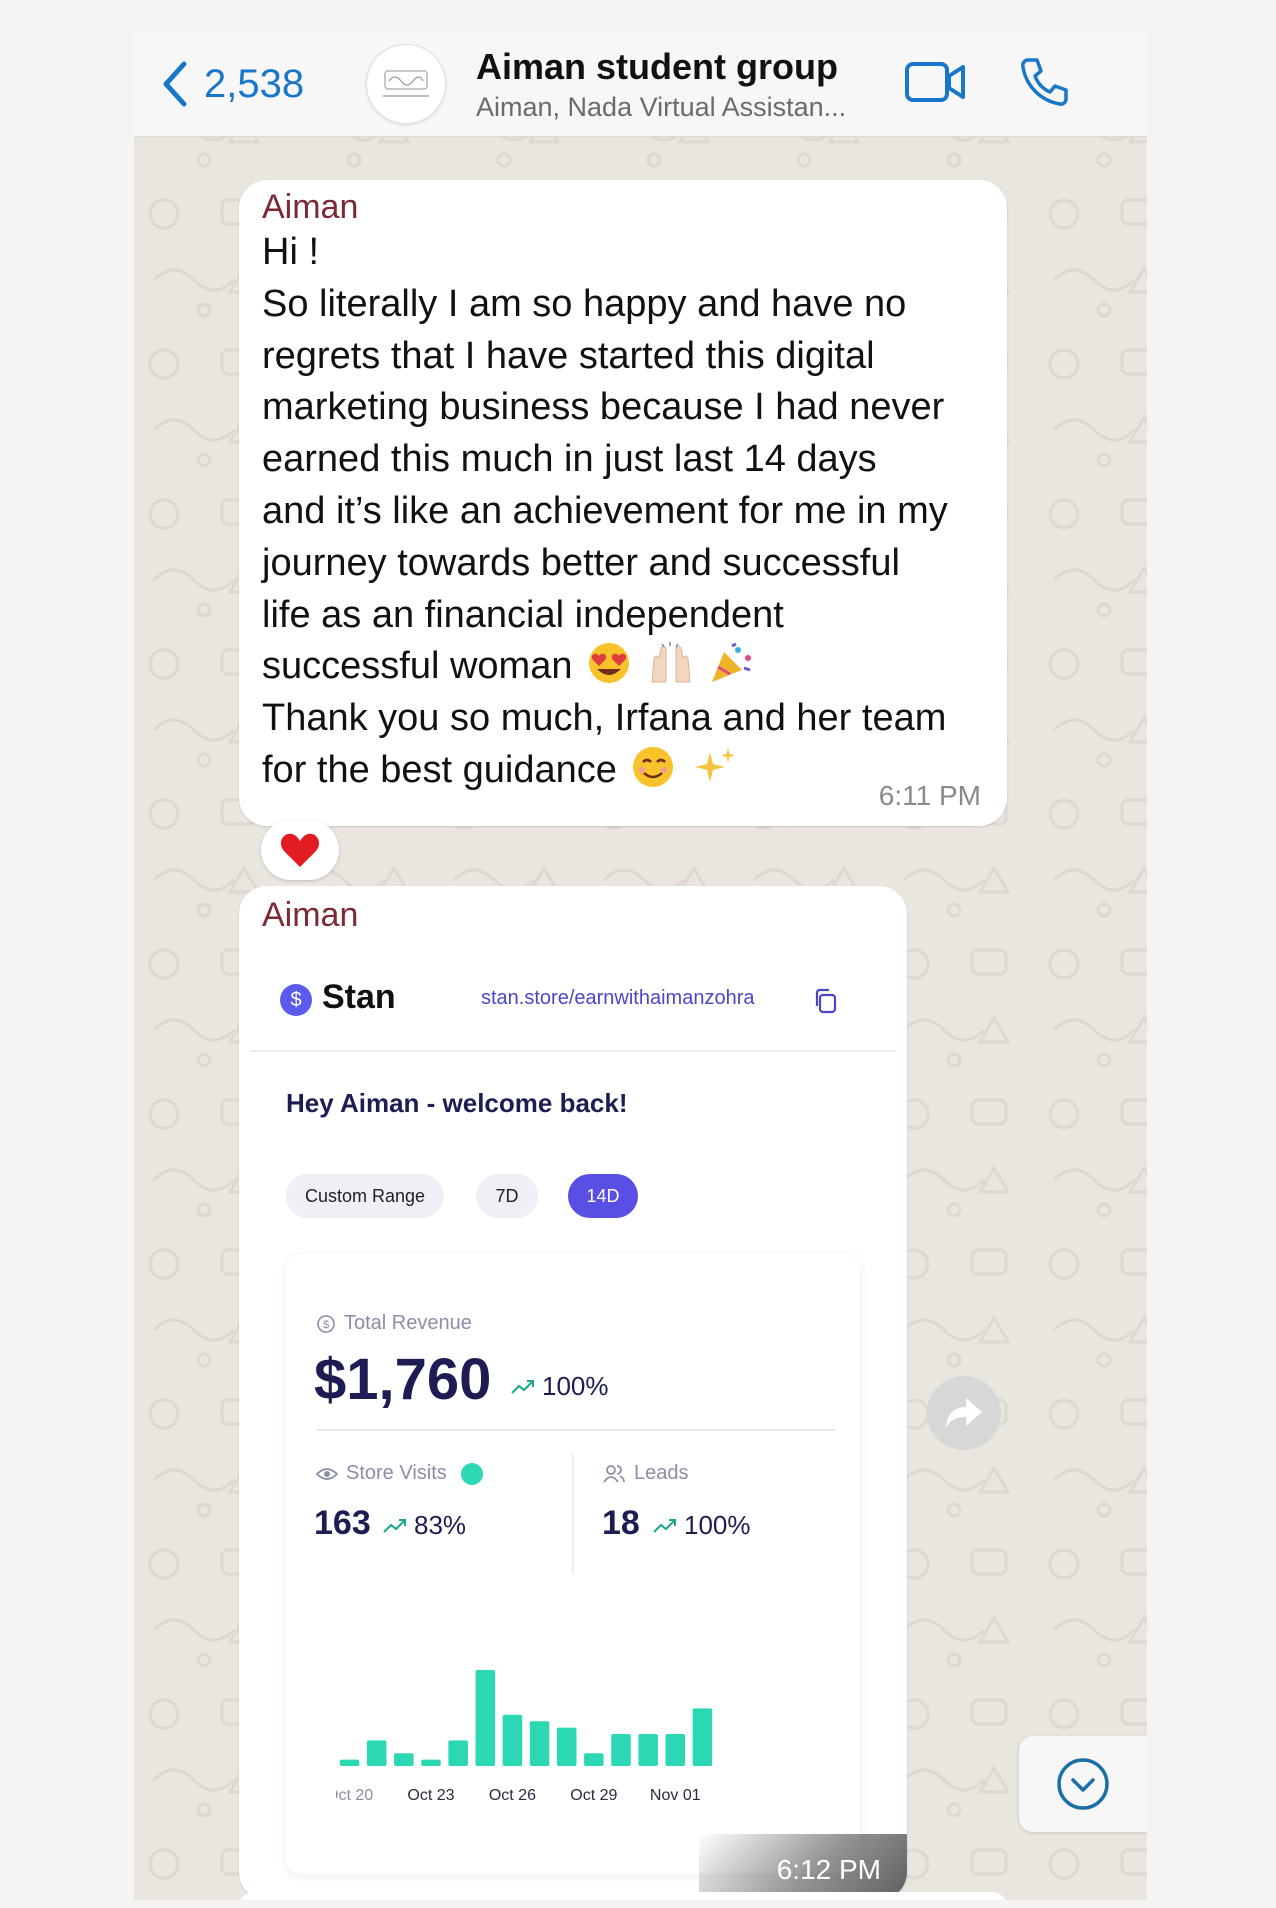 This screenshot has width=1276, height=1908. What do you see at coordinates (175, 84) in the screenshot?
I see `chevron-left-icon` at bounding box center [175, 84].